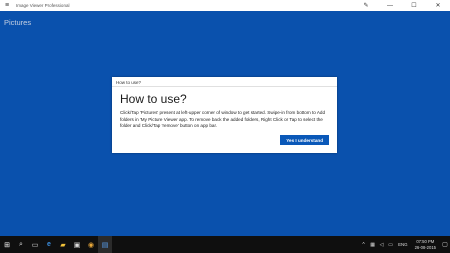 This screenshot has height=253, width=450. Describe the element at coordinates (381, 244) in the screenshot. I see `volume-icon: ◁` at that location.